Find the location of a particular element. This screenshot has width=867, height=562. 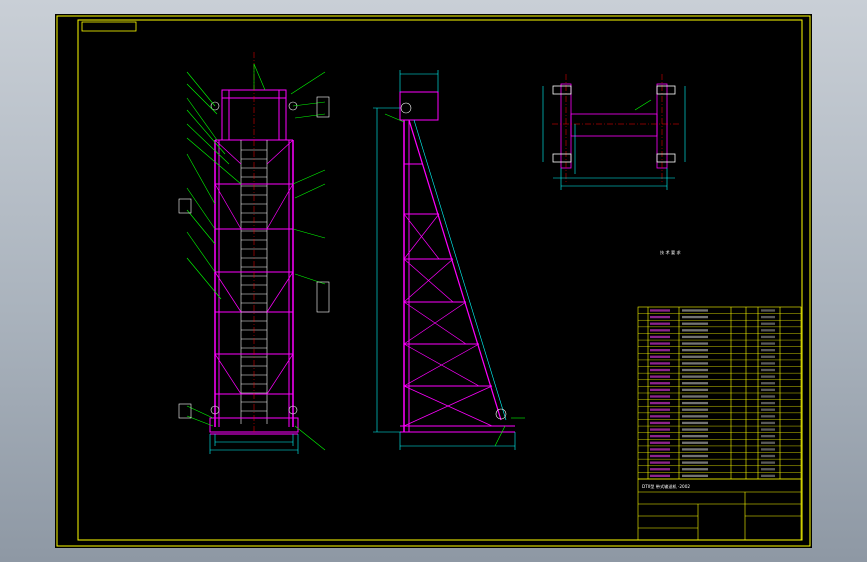

front-view-leader-lines is located at coordinates (256, 257).